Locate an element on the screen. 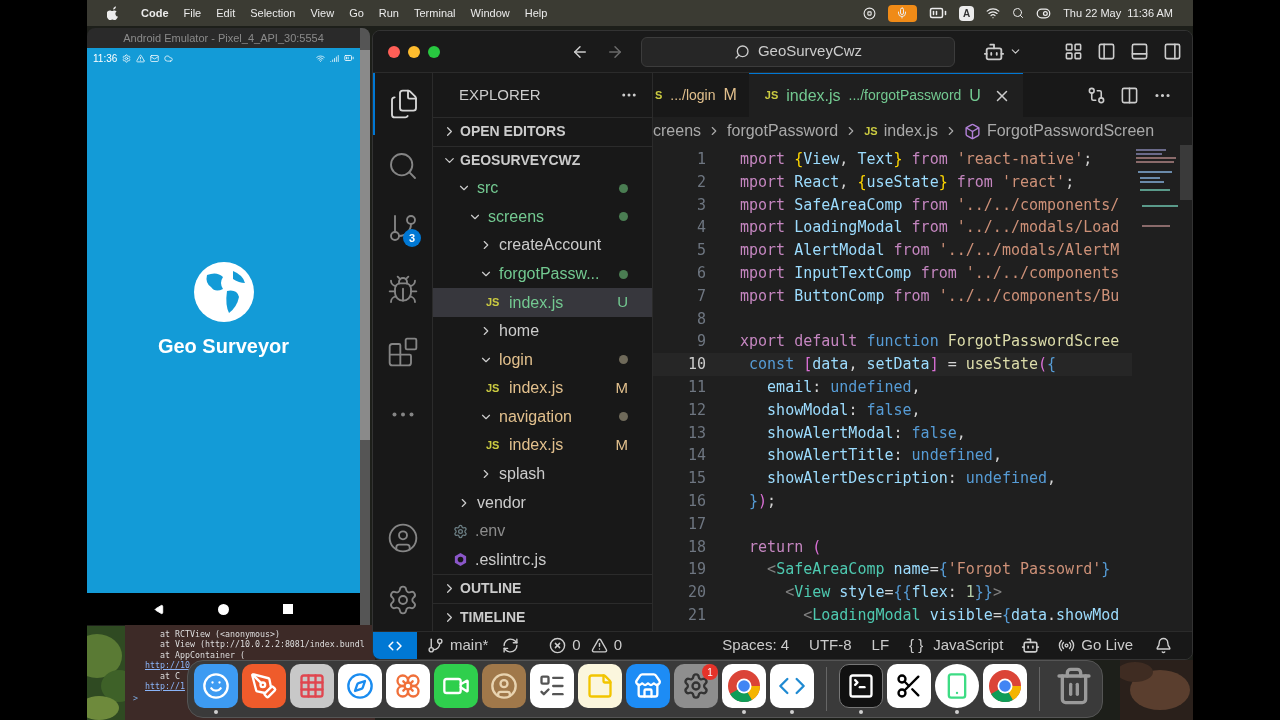 The height and width of the screenshot is (720, 1280). terminal-link: http://10 is located at coordinates (167, 665).